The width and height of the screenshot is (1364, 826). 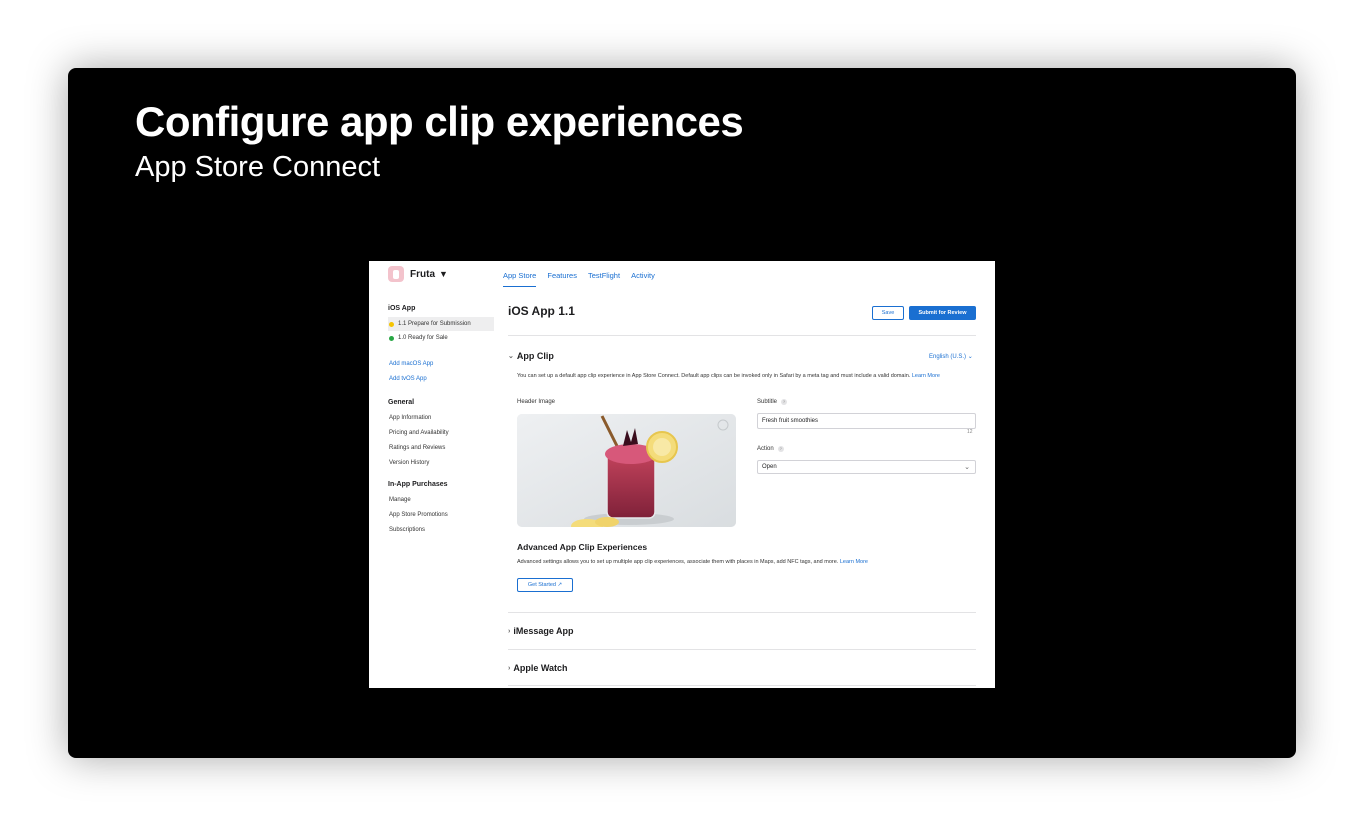 I want to click on action-value: Open, so click(x=769, y=467).